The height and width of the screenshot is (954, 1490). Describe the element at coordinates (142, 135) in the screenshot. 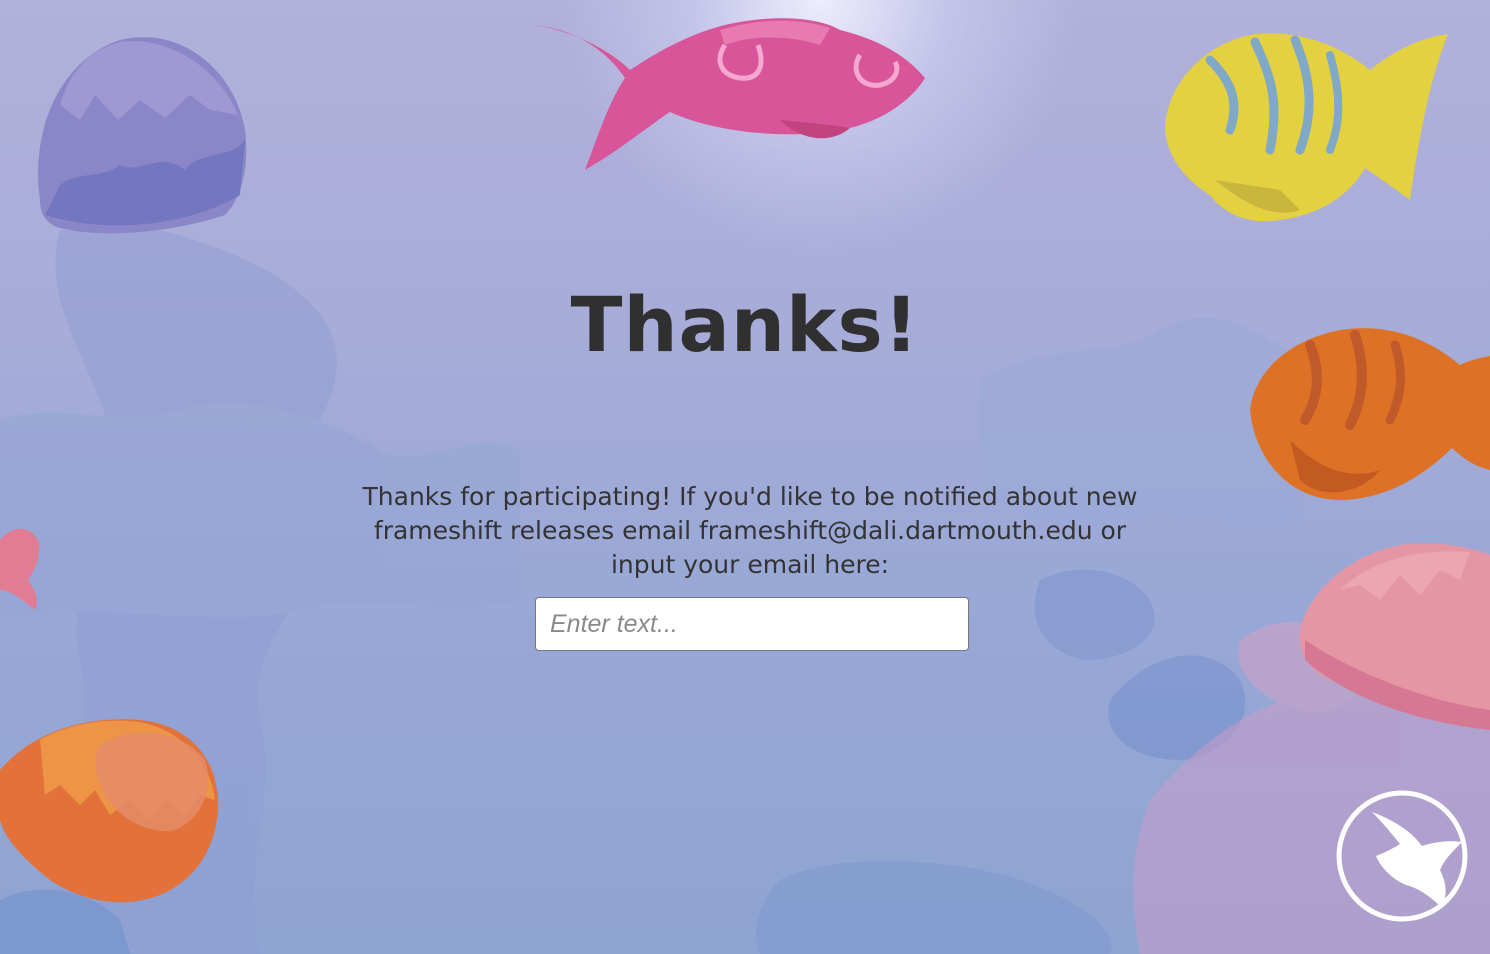

I see `purple-jellyfish` at that location.